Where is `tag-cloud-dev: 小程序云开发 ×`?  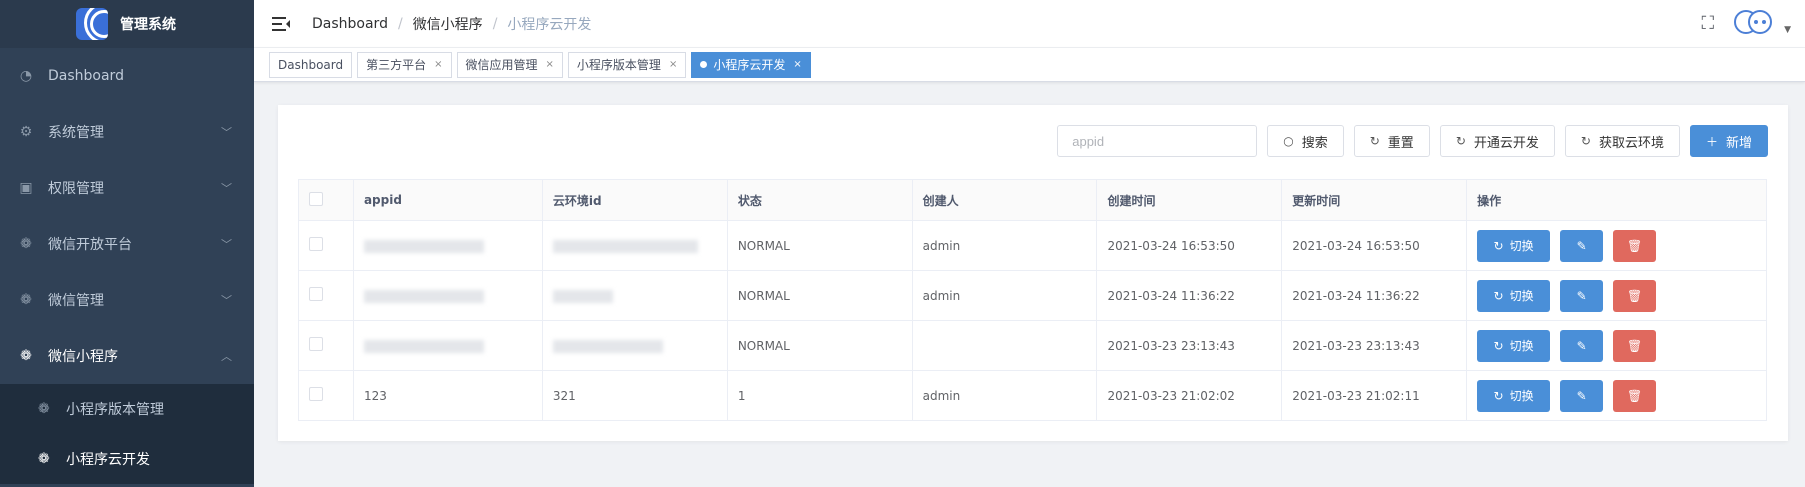
tag-cloud-dev: 小程序云开发 × is located at coordinates (751, 64).